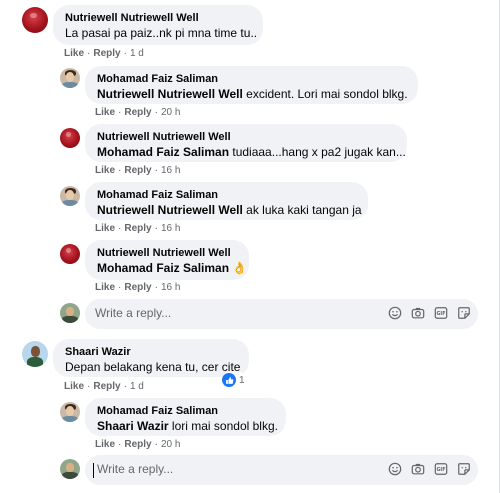  I want to click on comment-text: Mohamad Faiz Saliman 👌, so click(172, 268).